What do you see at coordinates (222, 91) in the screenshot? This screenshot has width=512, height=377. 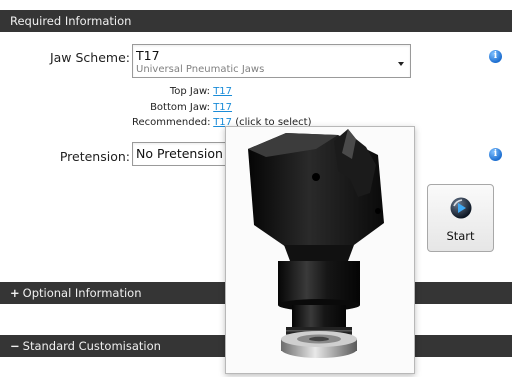 I see `top-jaw-link: T17` at bounding box center [222, 91].